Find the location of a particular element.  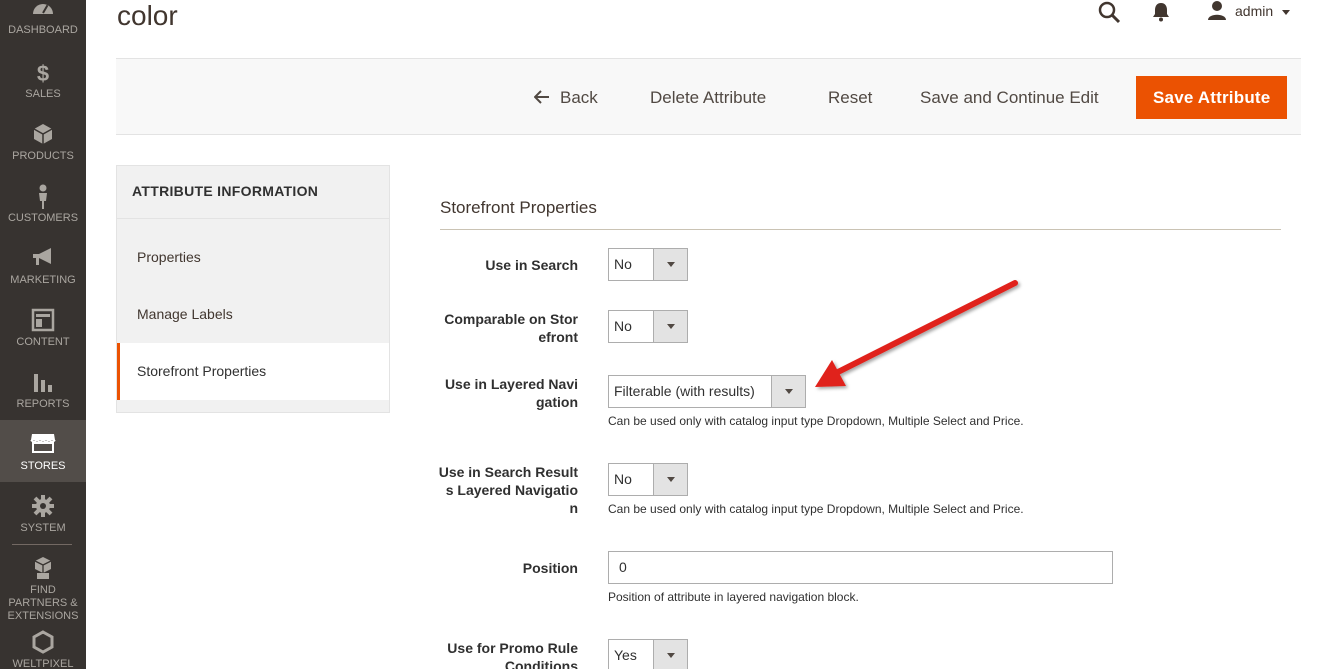

nav-customers: CUSTOMERS is located at coordinates (43, 215).